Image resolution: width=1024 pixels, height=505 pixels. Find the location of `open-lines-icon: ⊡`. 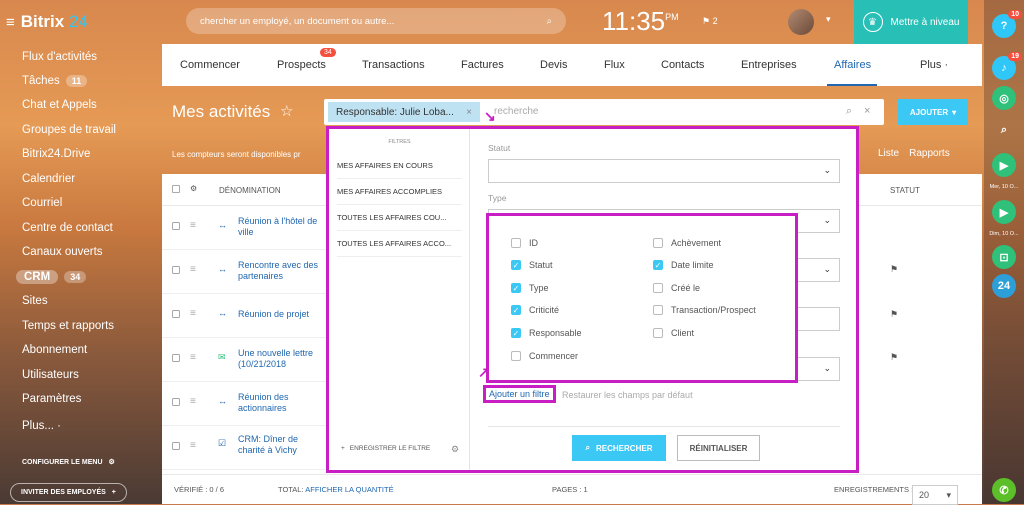

open-lines-icon: ⊡ is located at coordinates (1004, 257).